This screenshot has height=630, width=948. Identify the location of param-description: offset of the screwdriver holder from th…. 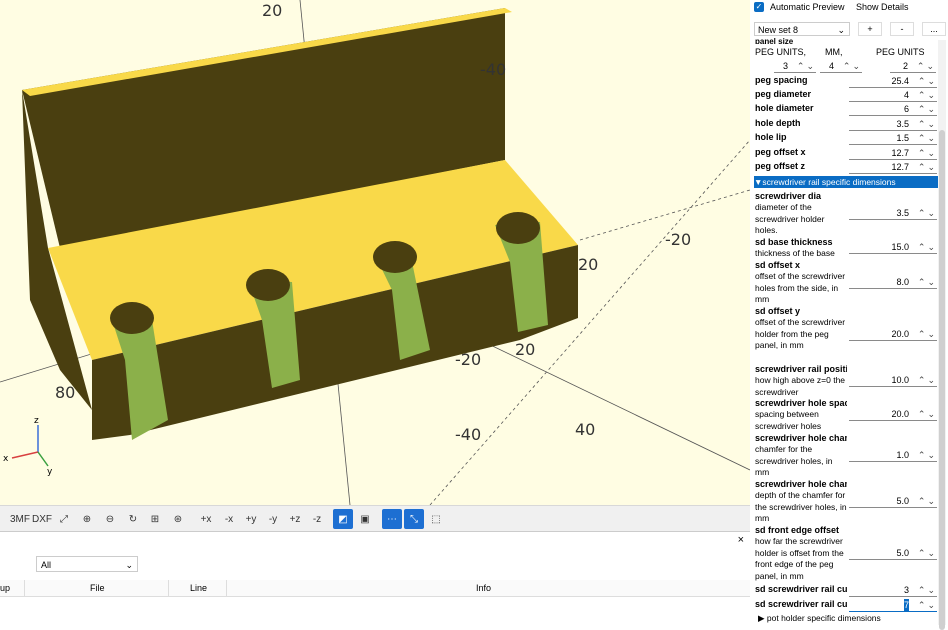
(800, 333).